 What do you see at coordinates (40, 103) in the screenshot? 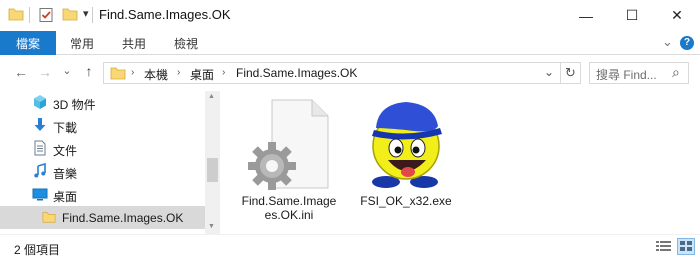
I see `cube-icon` at bounding box center [40, 103].